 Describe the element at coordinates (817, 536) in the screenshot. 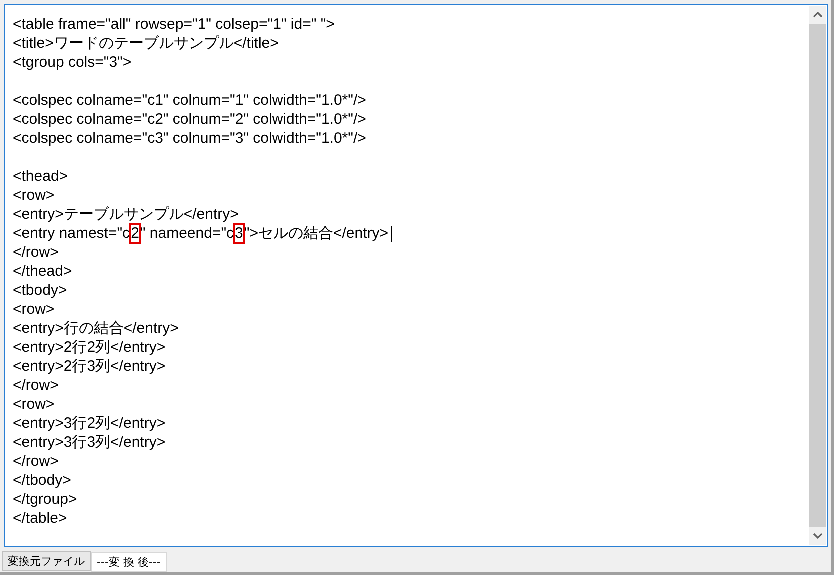

I see `scroll-down-icon` at that location.